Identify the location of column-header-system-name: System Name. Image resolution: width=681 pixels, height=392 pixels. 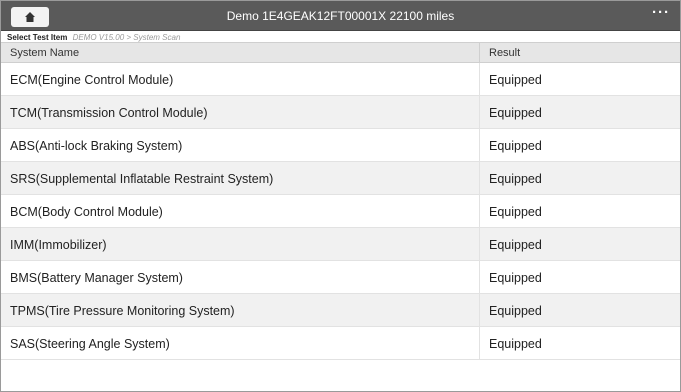
(45, 53).